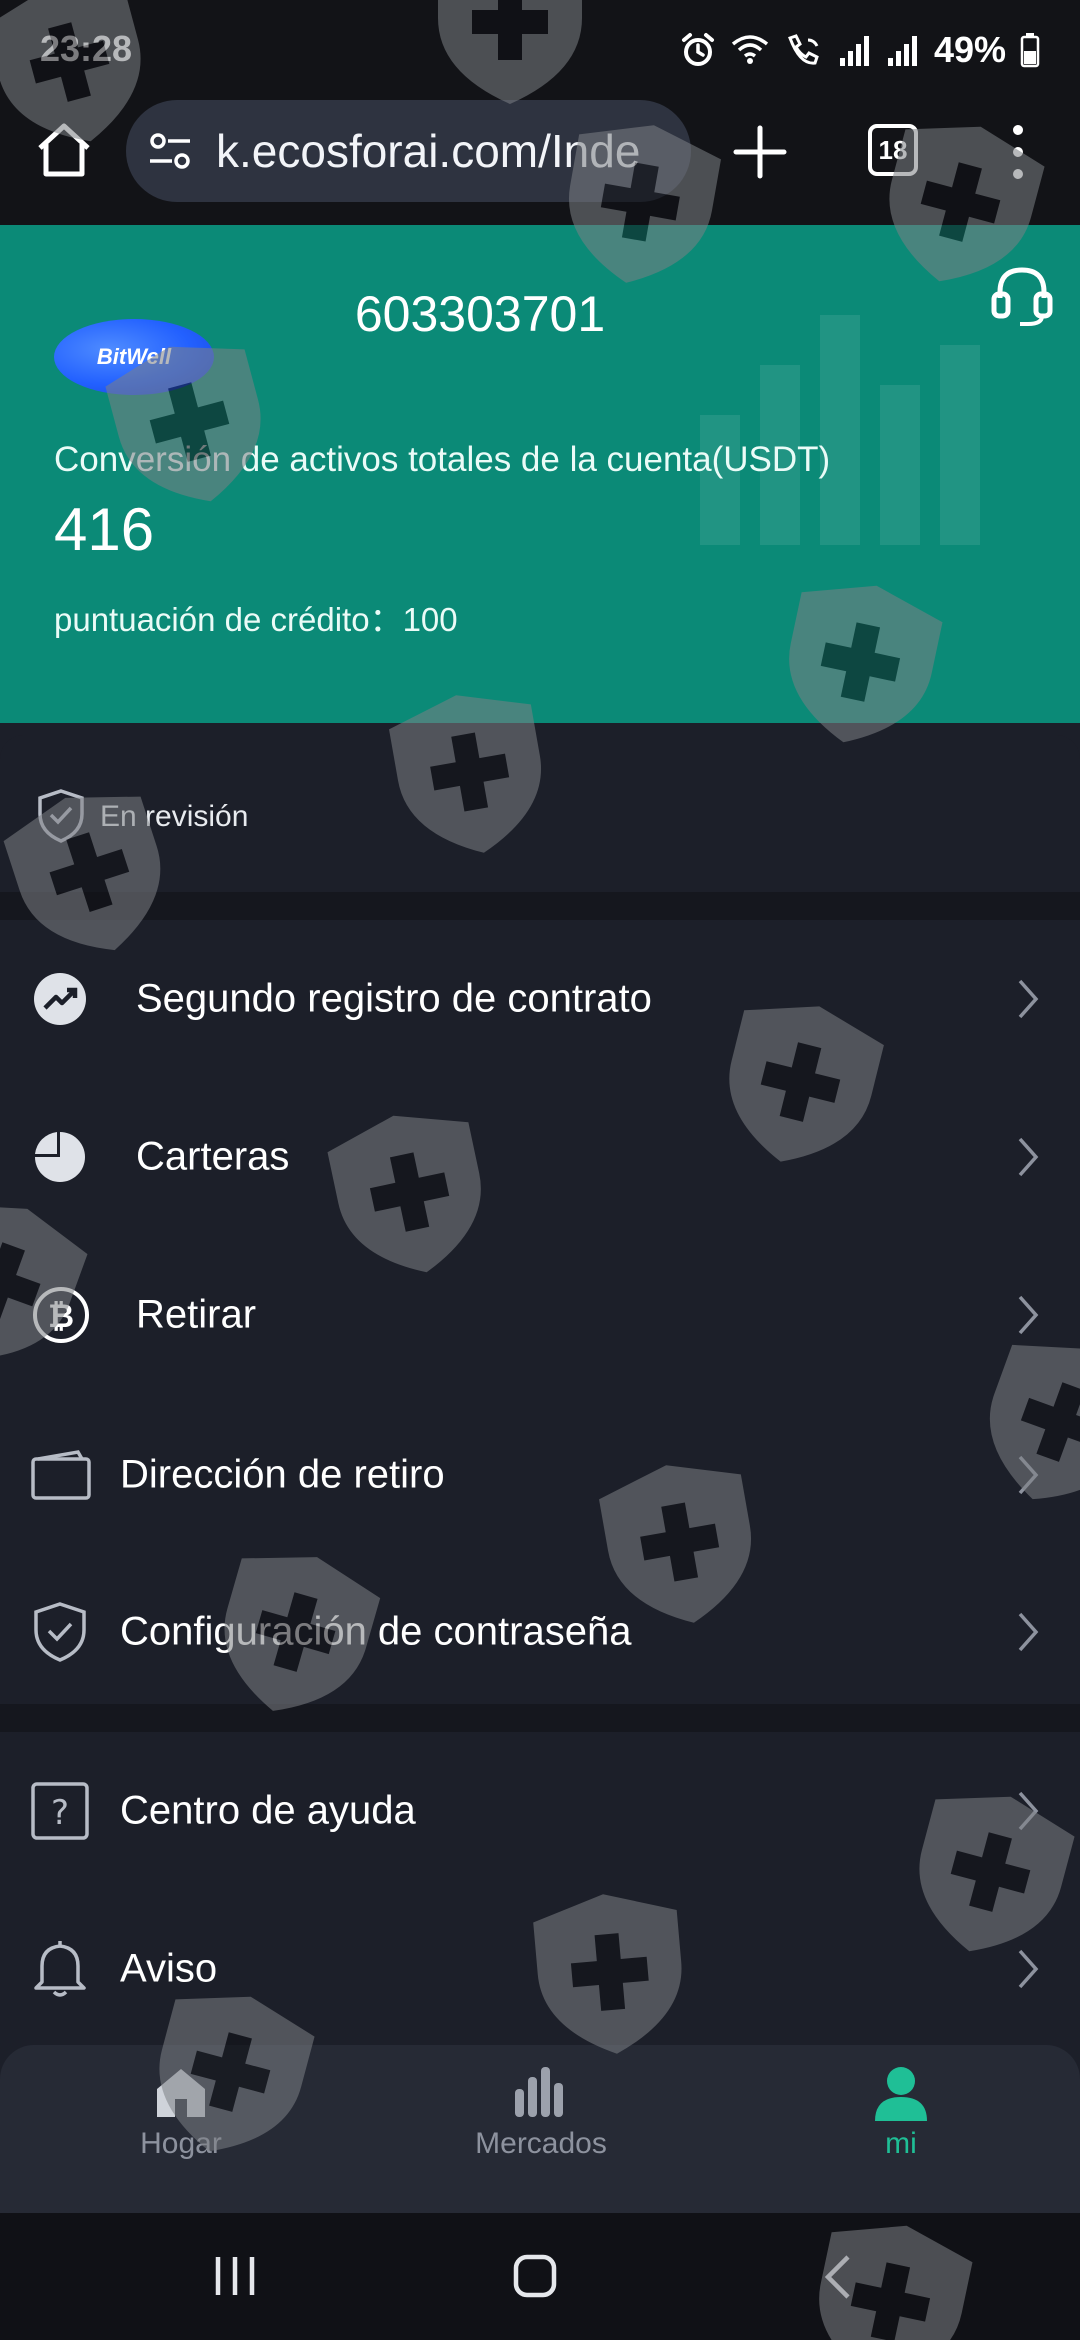 Image resolution: width=1080 pixels, height=2340 pixels. I want to click on bell-icon, so click(60, 1969).